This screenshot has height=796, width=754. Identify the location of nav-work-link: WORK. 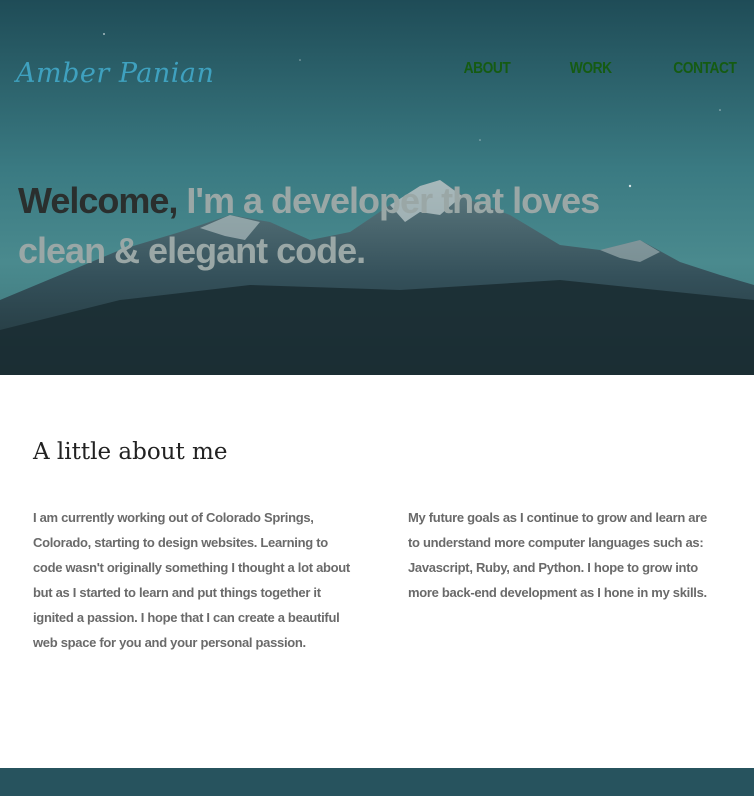
(591, 69).